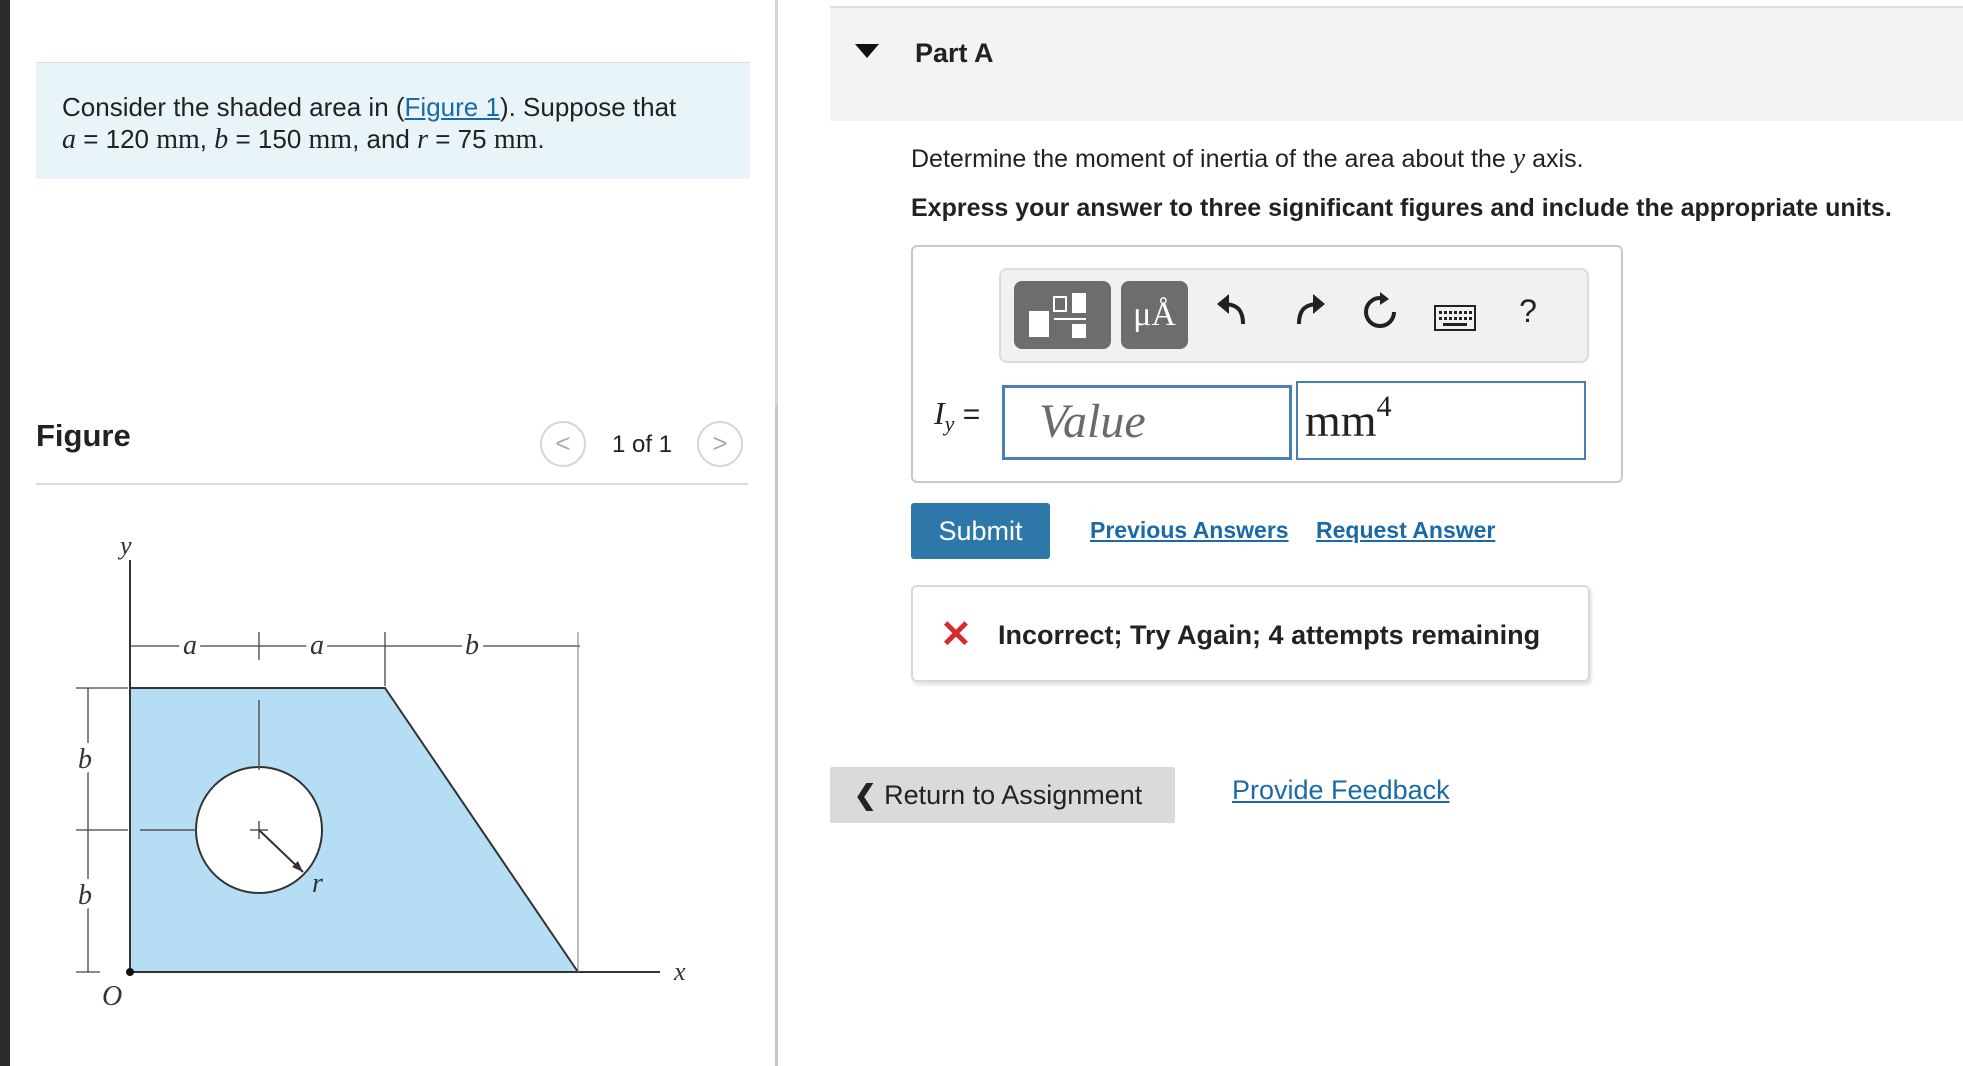 The width and height of the screenshot is (1963, 1066). What do you see at coordinates (317, 645) in the screenshot?
I see `label-a2: a` at bounding box center [317, 645].